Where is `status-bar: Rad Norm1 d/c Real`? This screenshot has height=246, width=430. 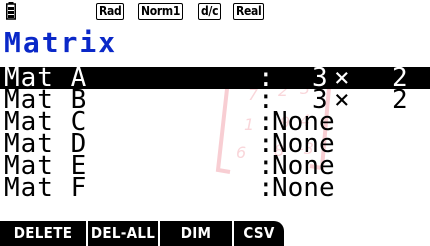
status-bar: Rad Norm1 d/c Real is located at coordinates (215, 14).